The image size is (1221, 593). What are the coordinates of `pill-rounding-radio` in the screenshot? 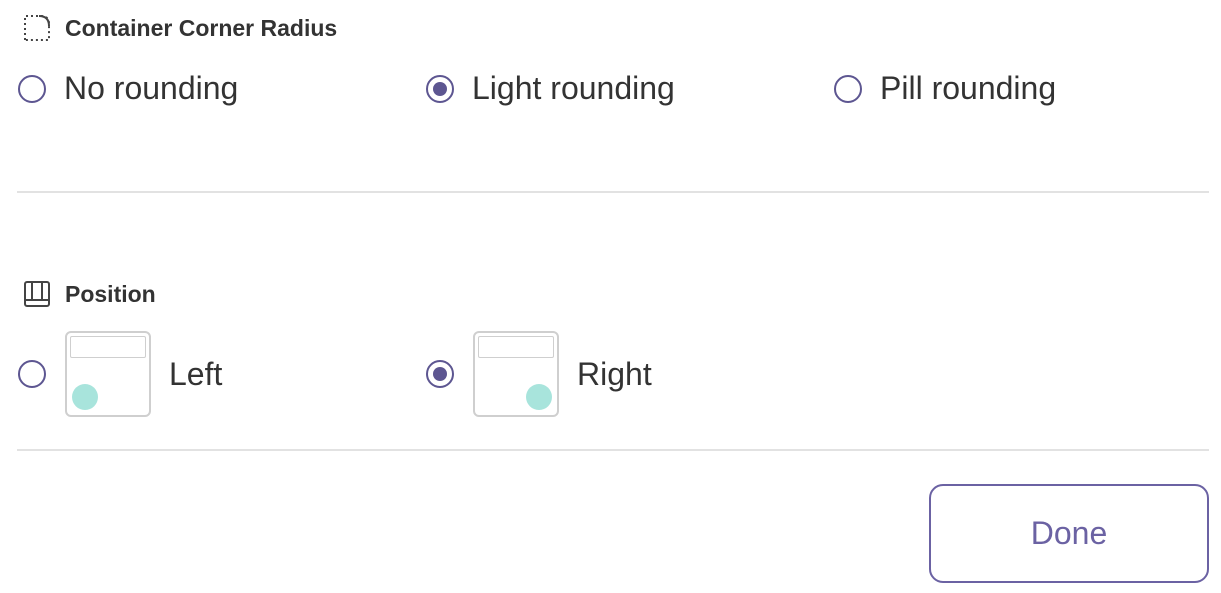 It's located at (848, 88).